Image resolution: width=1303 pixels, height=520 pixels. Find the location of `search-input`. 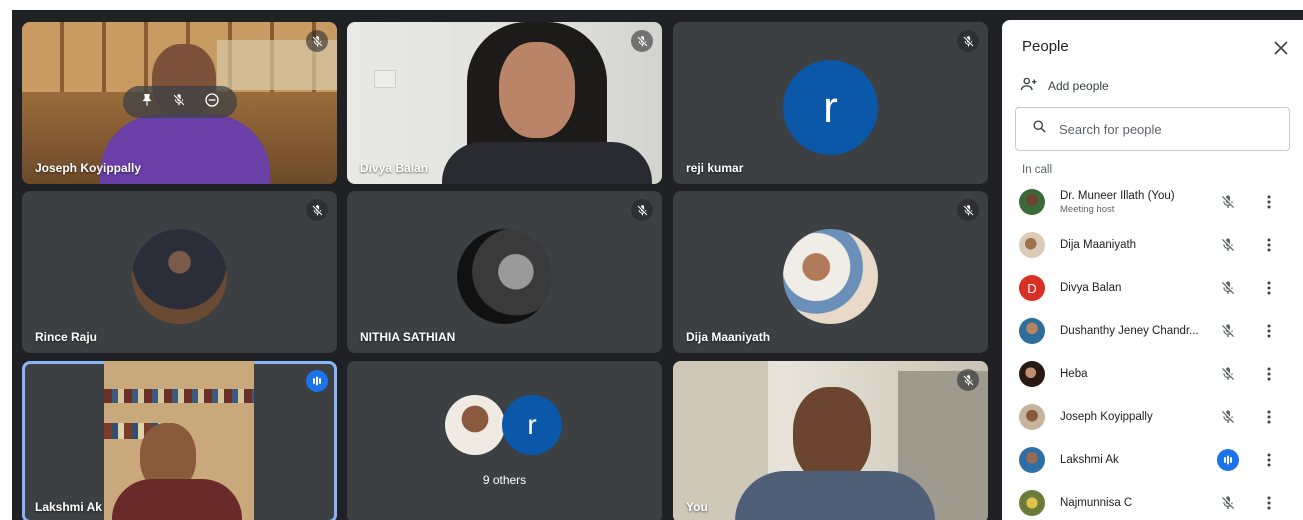

search-input is located at coordinates (1159, 129).